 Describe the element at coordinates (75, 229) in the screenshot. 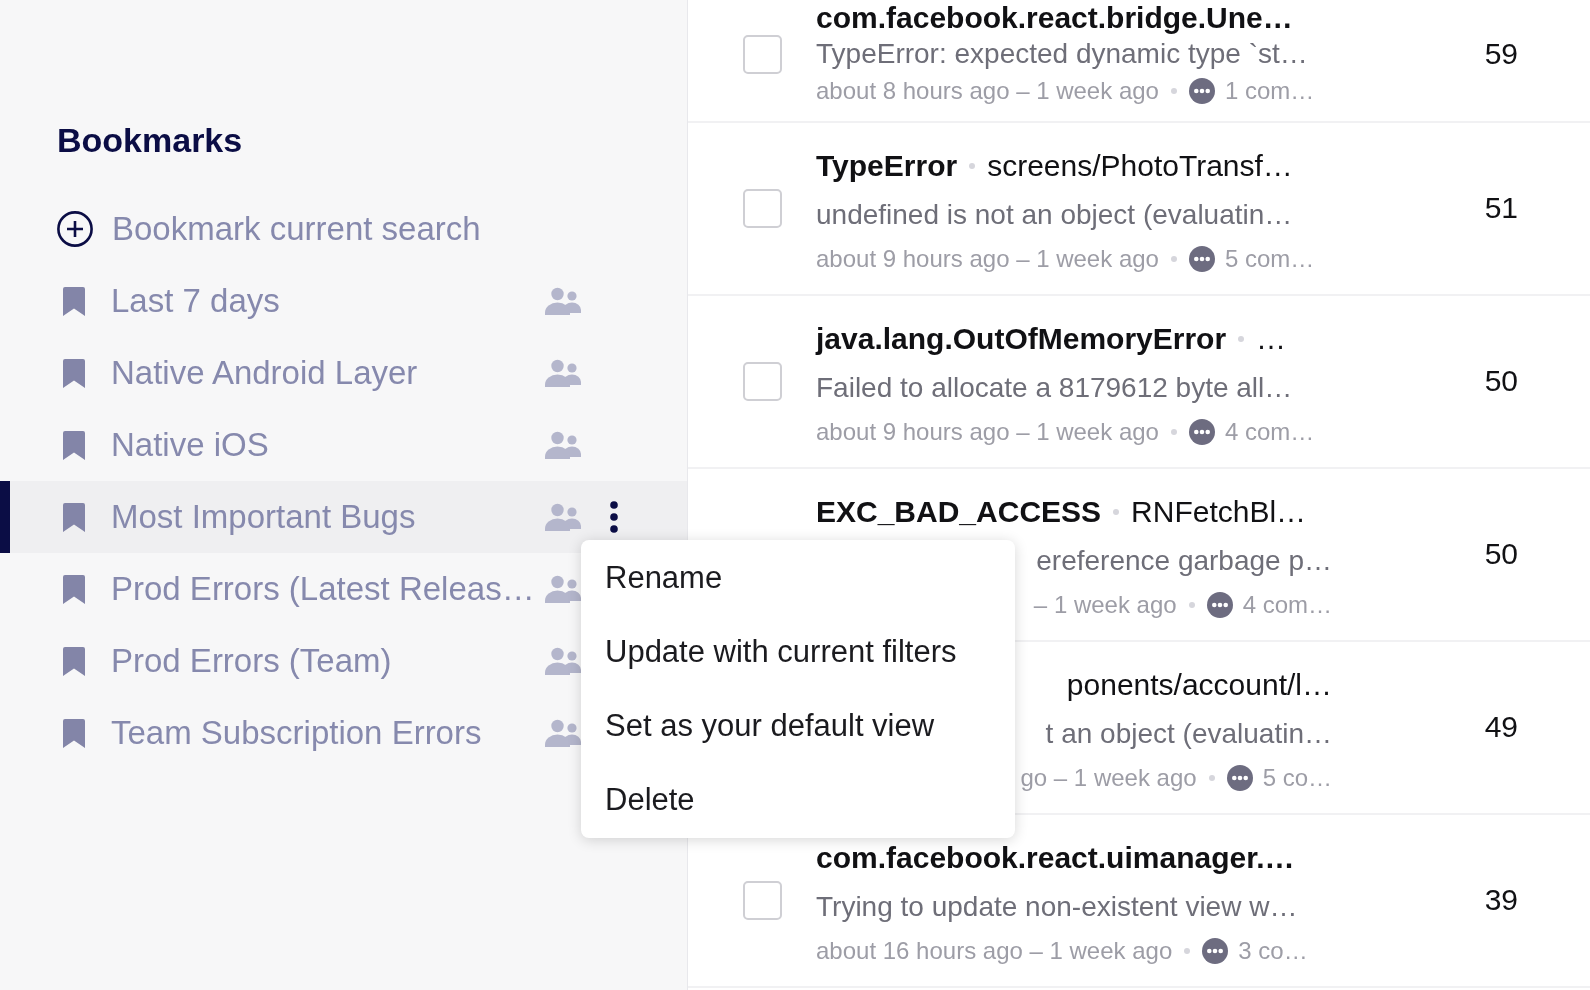

I see `plus-circle-icon` at that location.